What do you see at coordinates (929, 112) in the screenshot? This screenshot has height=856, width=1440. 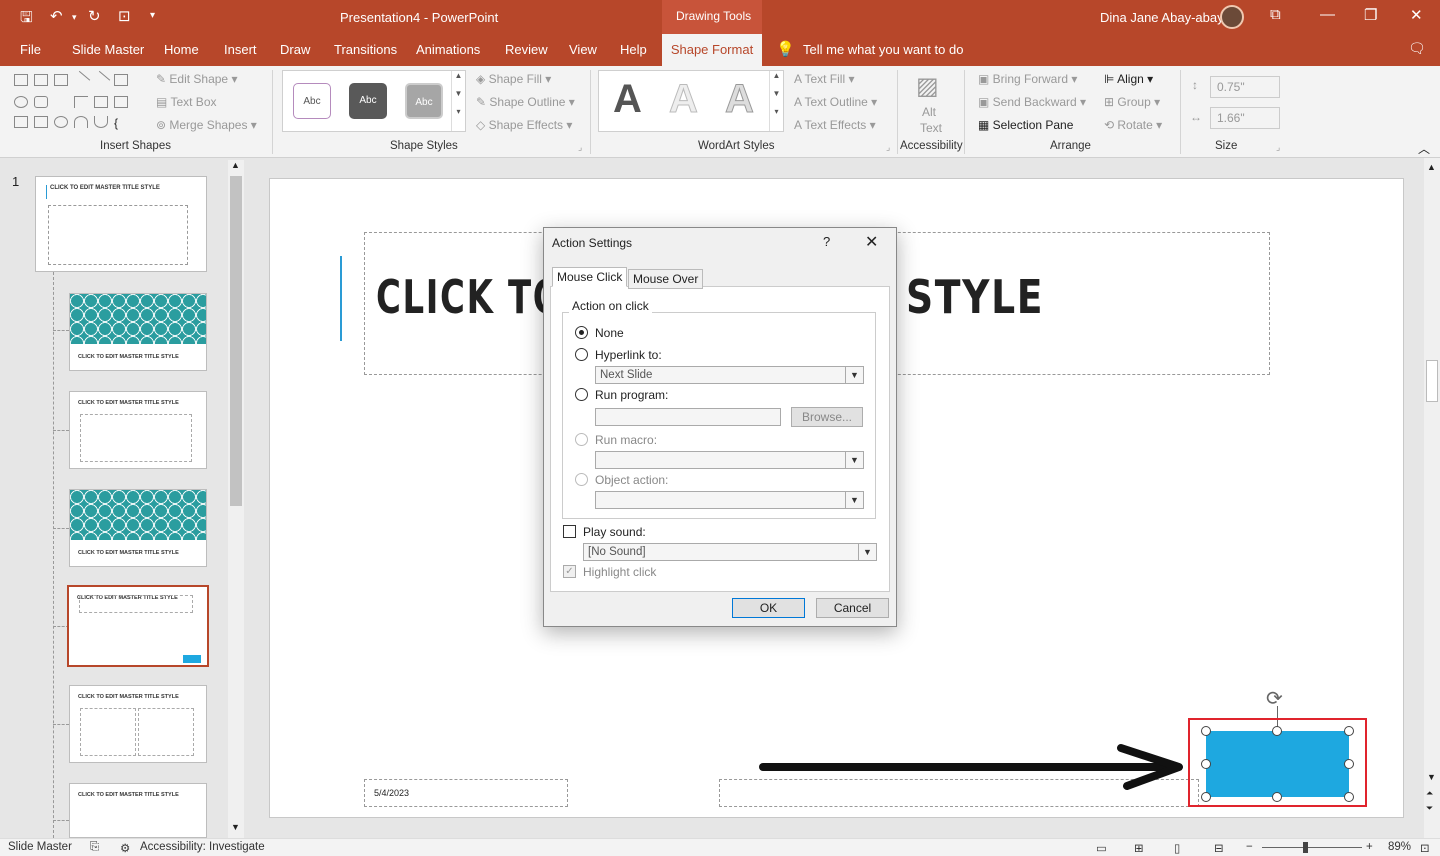 I see `alt-text-label-1: Alt` at bounding box center [929, 112].